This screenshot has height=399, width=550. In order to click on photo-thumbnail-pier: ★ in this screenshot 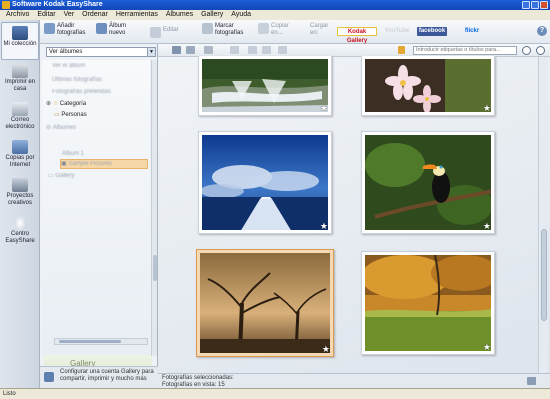, I will do `click(265, 182)`.